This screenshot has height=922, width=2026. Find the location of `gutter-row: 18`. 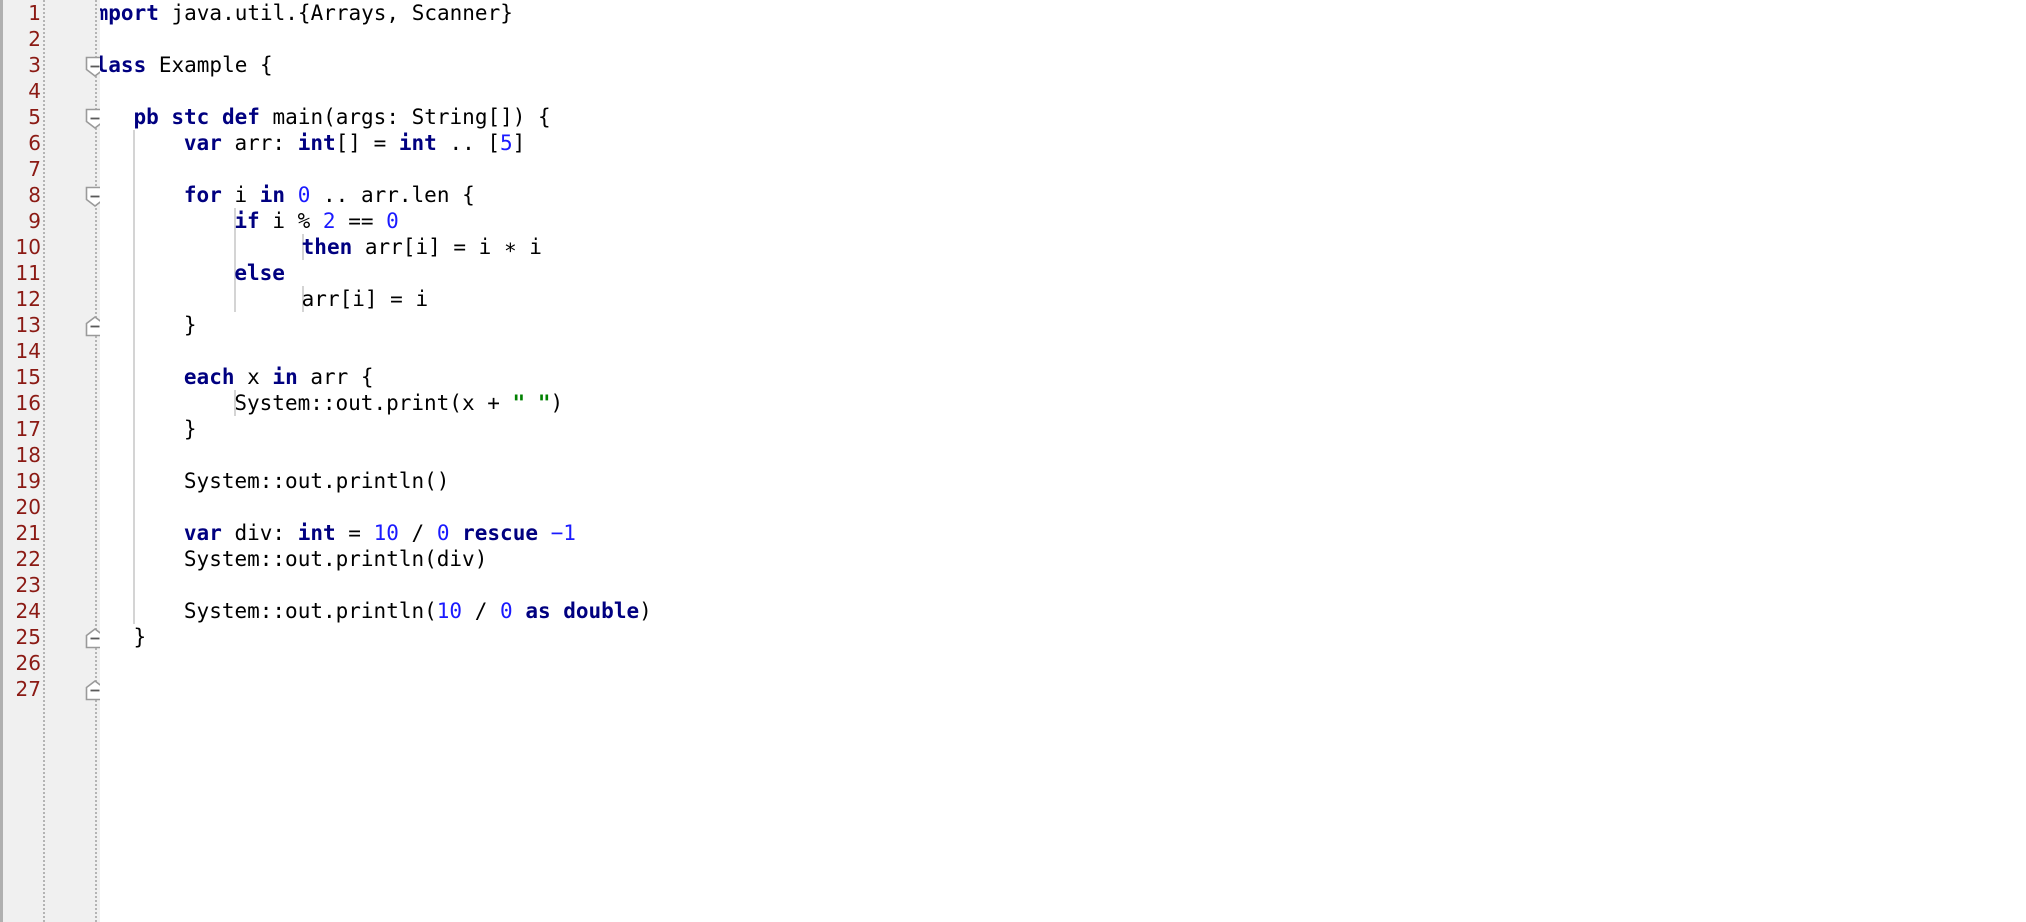

gutter-row: 18 is located at coordinates (53, 455).